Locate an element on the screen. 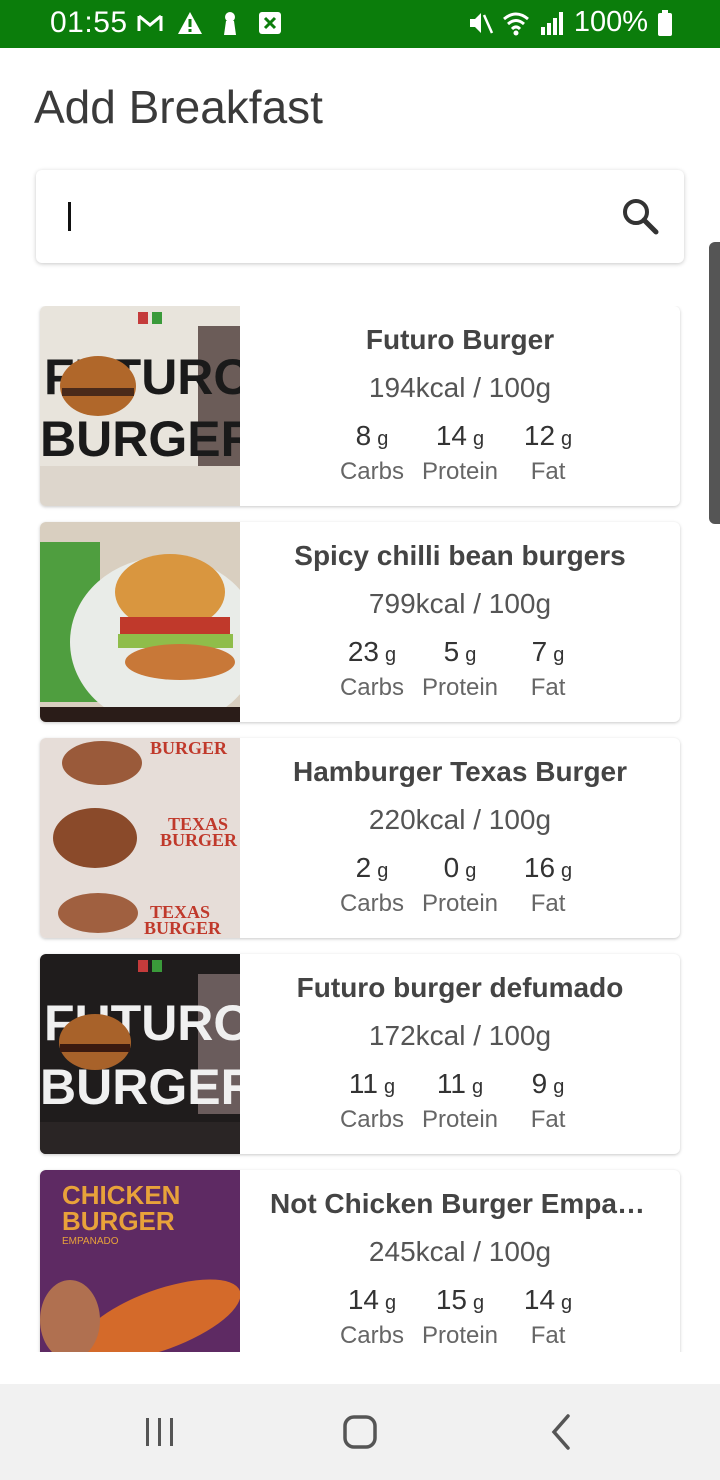  macro-fat: 16 g Fat is located at coordinates (548, 885).